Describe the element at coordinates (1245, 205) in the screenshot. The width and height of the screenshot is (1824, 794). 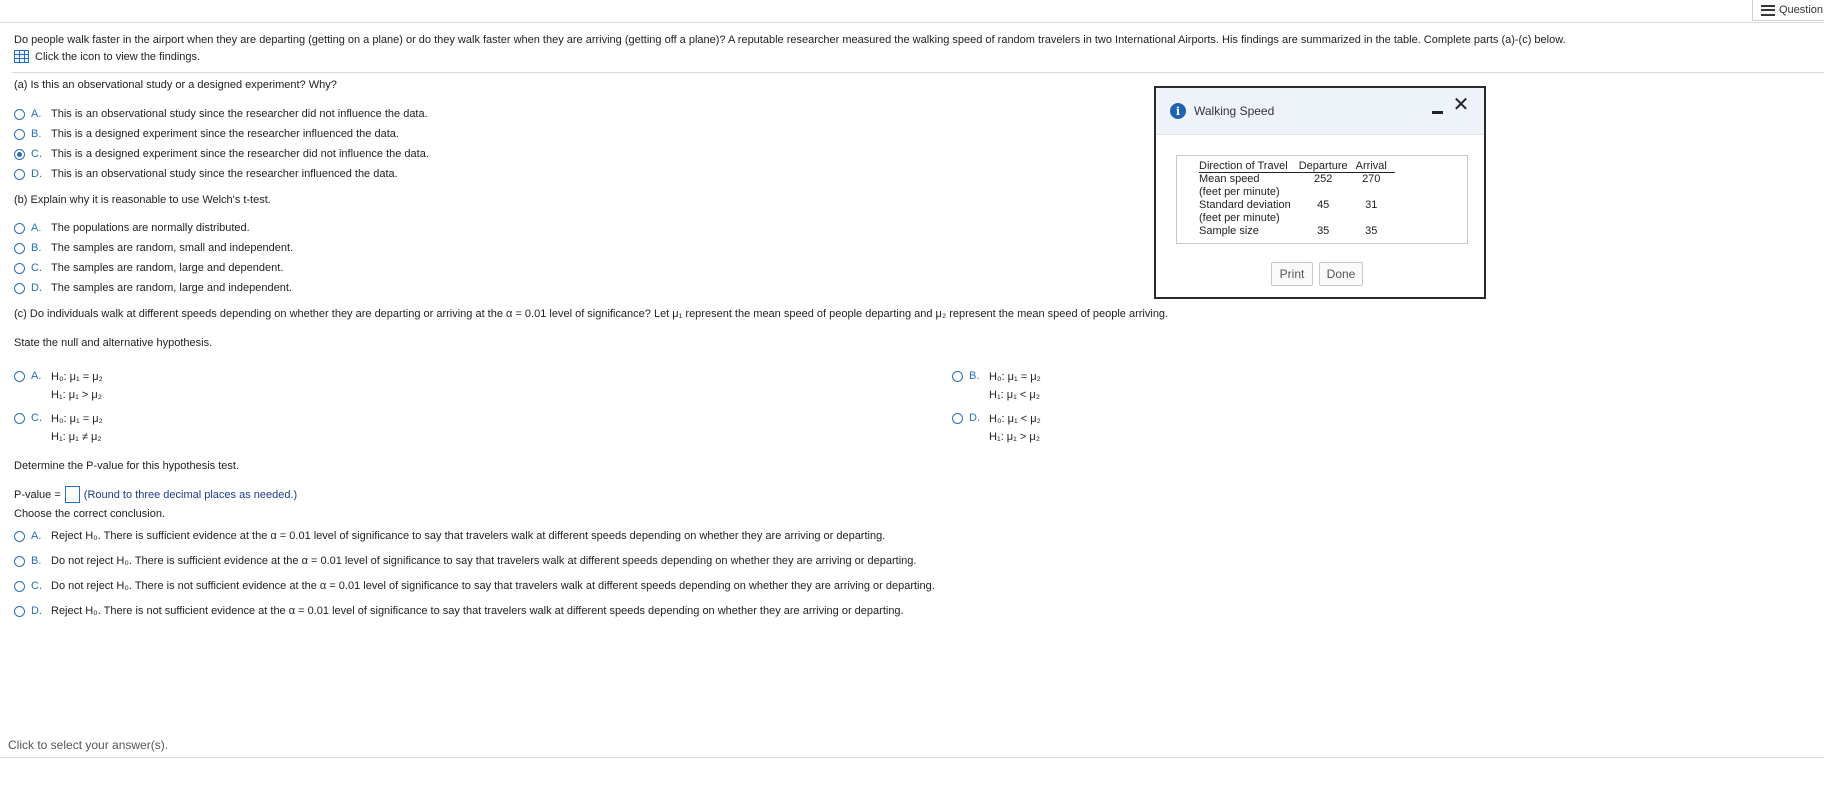
I see `row-label-line: Standard deviation` at that location.